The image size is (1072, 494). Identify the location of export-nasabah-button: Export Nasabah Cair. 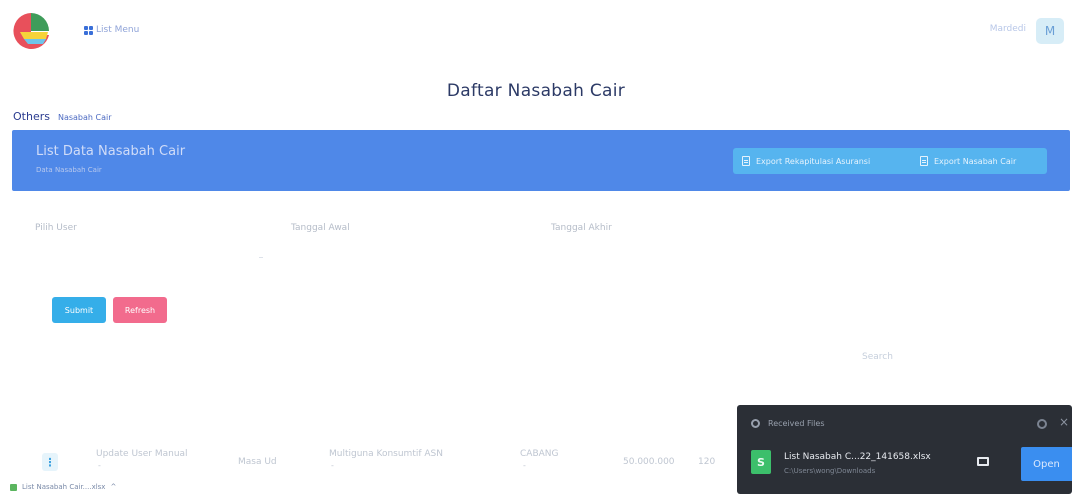
(979, 161).